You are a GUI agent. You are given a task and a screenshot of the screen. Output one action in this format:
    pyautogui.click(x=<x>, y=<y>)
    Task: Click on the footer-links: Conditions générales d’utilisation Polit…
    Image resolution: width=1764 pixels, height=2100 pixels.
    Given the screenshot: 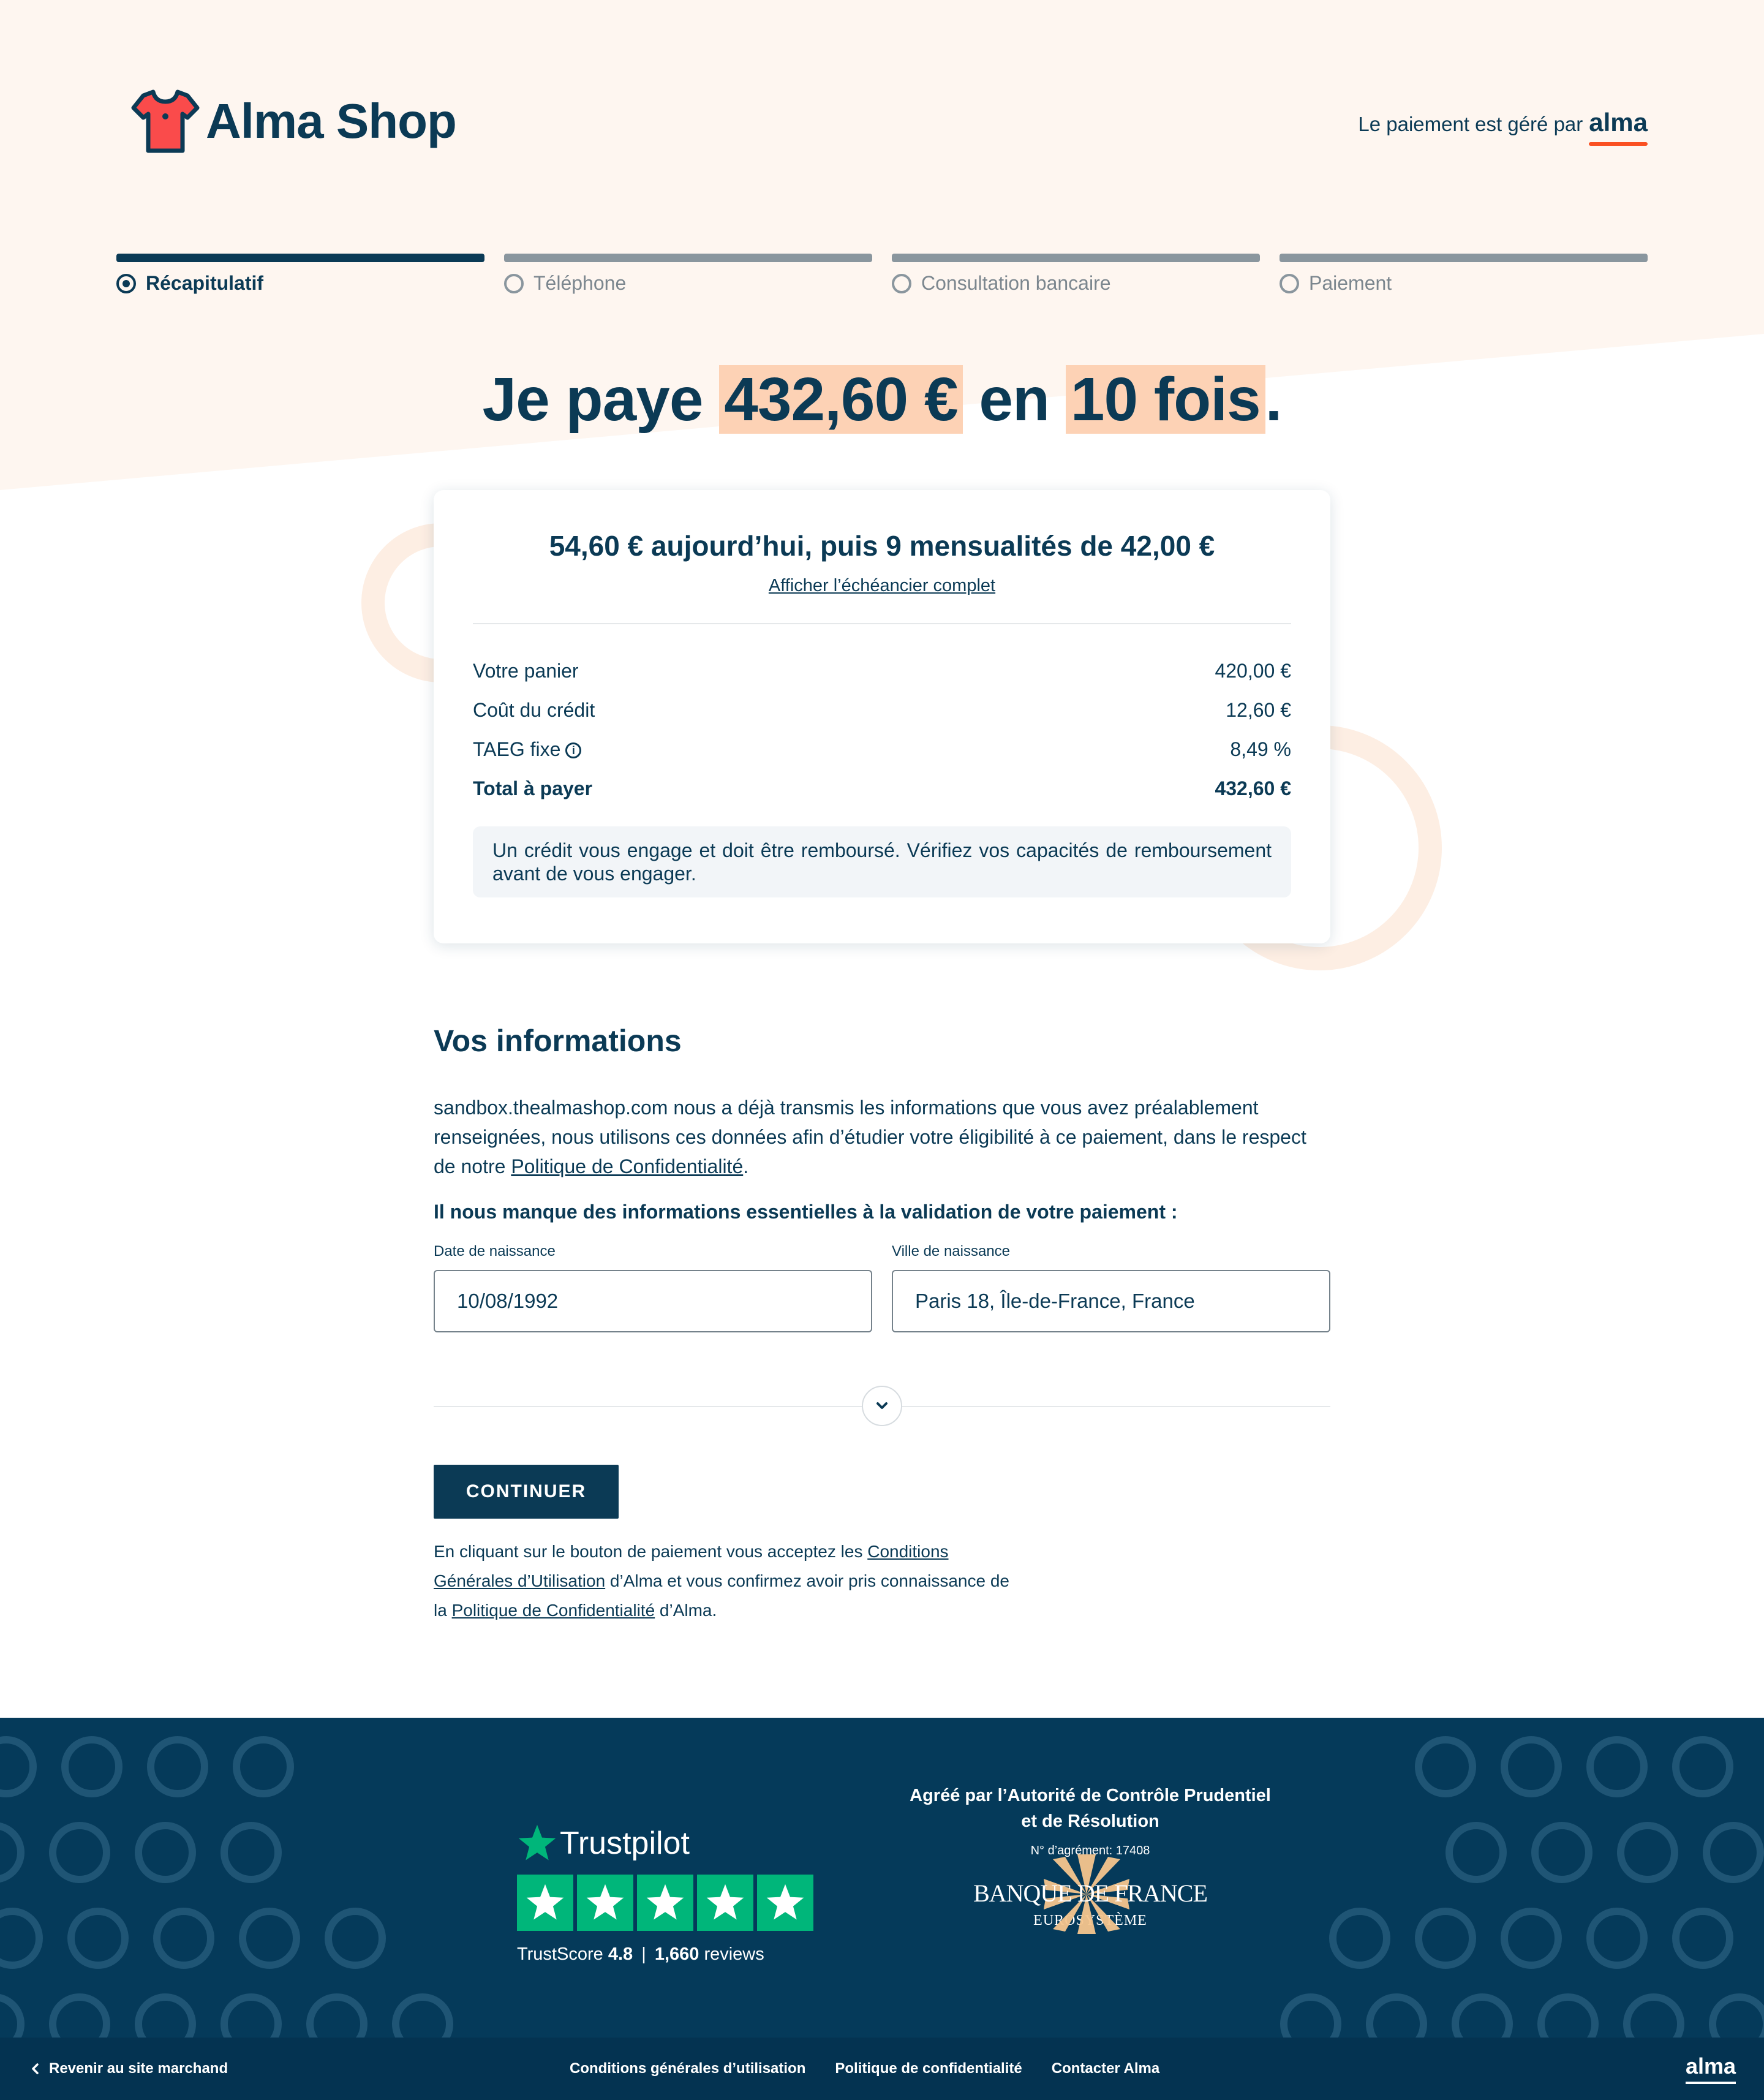 What is the action you would take?
    pyautogui.click(x=865, y=2069)
    